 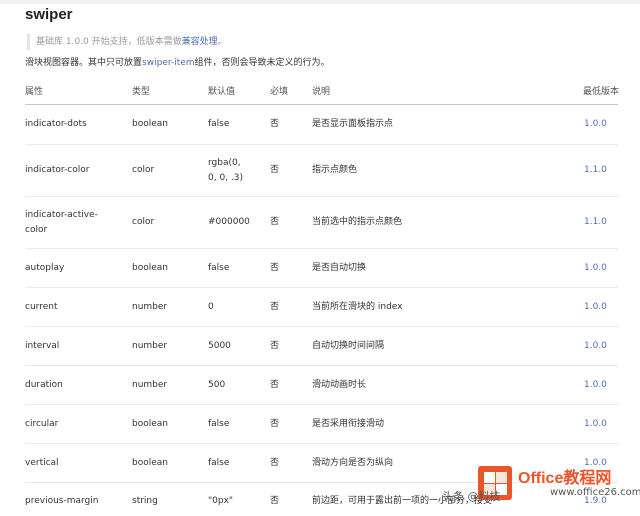 I want to click on intro-text: 滑块视图容器。其中只可放置swiper-item组件，否则会导致未定义的行为。, so click(x=177, y=63).